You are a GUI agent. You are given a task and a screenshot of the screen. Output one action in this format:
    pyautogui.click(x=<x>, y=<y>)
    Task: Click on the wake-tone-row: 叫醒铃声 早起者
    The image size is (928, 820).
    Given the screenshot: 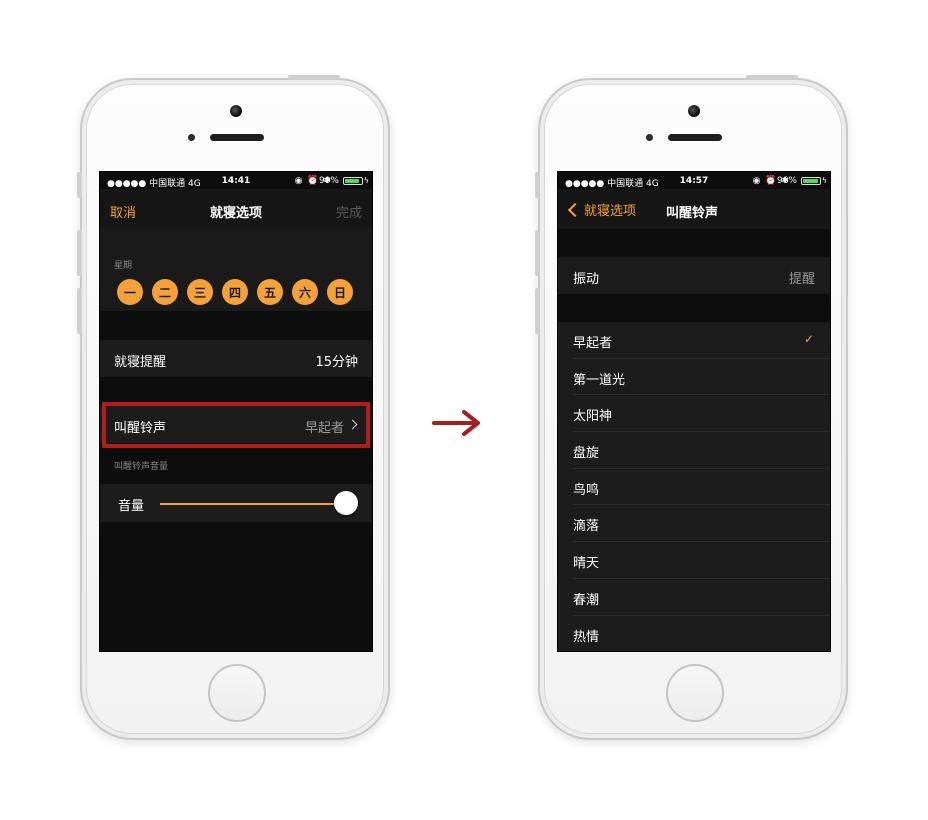 What is the action you would take?
    pyautogui.click(x=236, y=425)
    